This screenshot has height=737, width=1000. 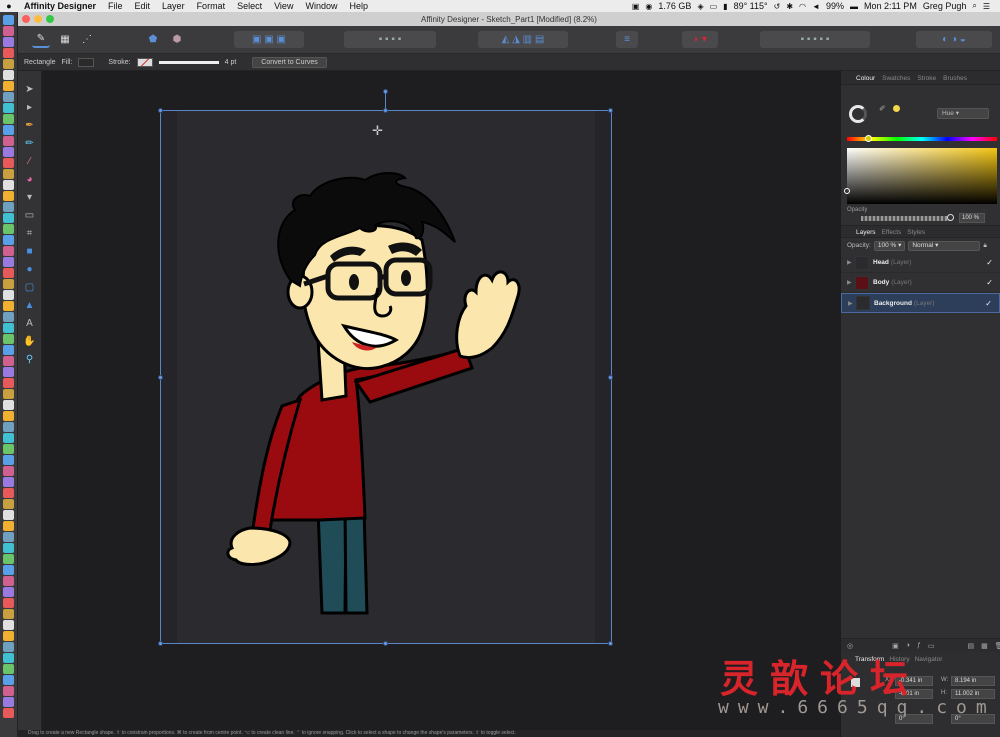 What do you see at coordinates (30, 125) in the screenshot?
I see `pen-tool-icon: ✒` at bounding box center [30, 125].